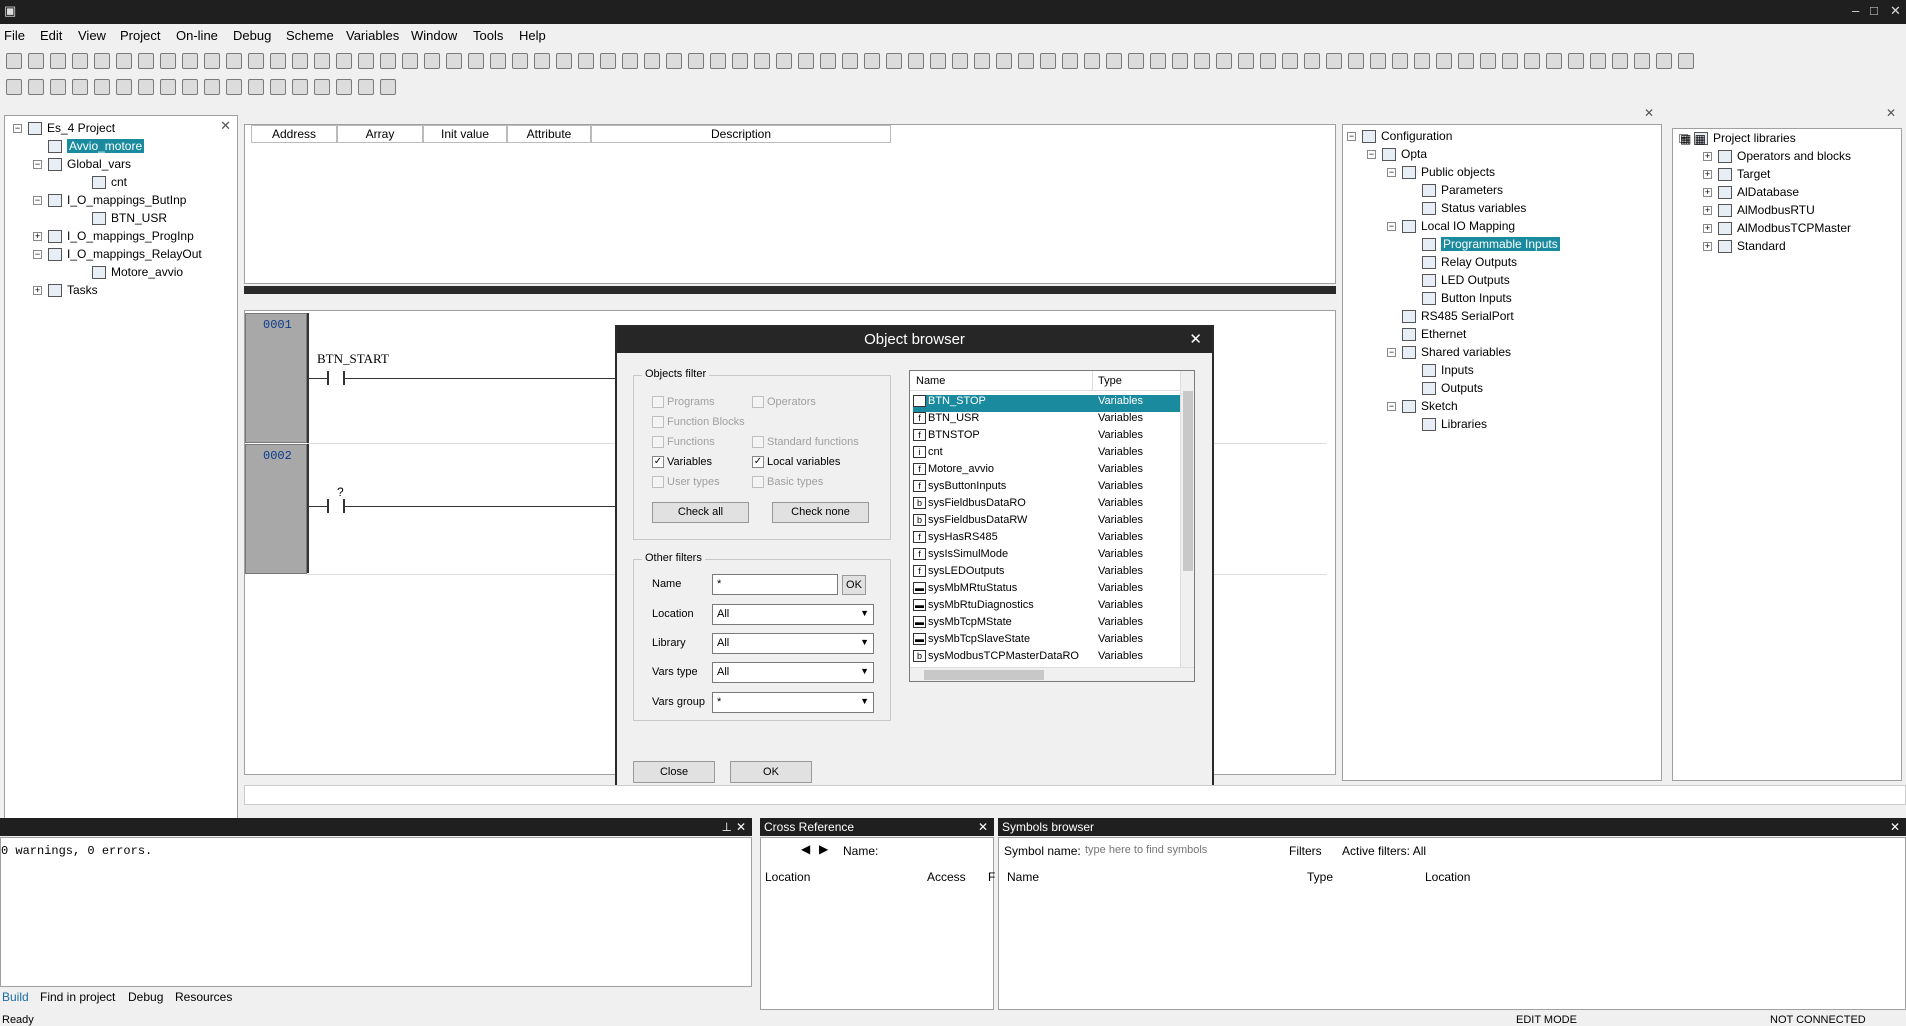  What do you see at coordinates (1047, 488) in the screenshot?
I see `object-list-row: f sysButtonInputs Variables` at bounding box center [1047, 488].